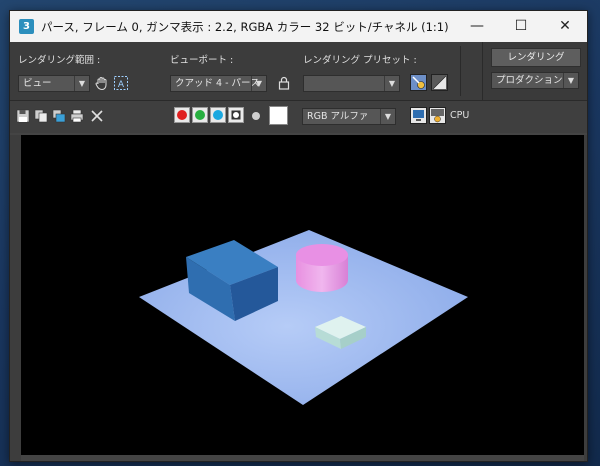 The image size is (600, 466). What do you see at coordinates (536, 57) in the screenshot?
I see `render-button: レンダリング` at bounding box center [536, 57].